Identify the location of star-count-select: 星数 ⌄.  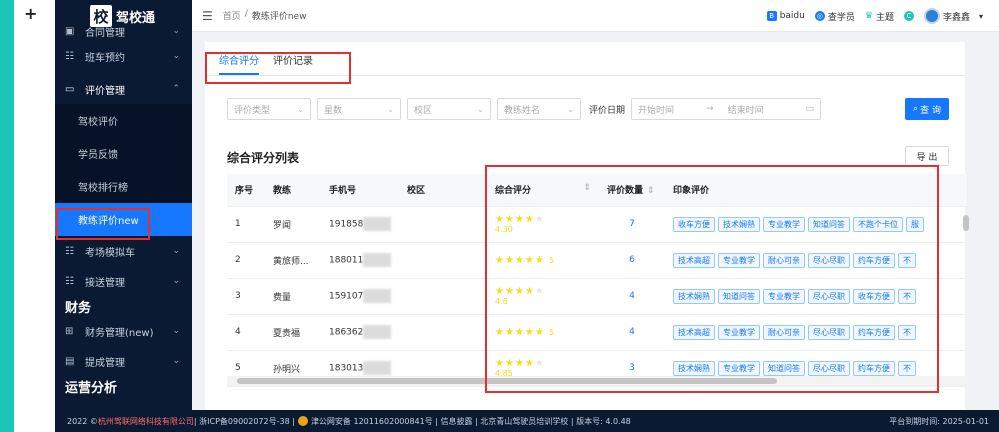
(359, 109).